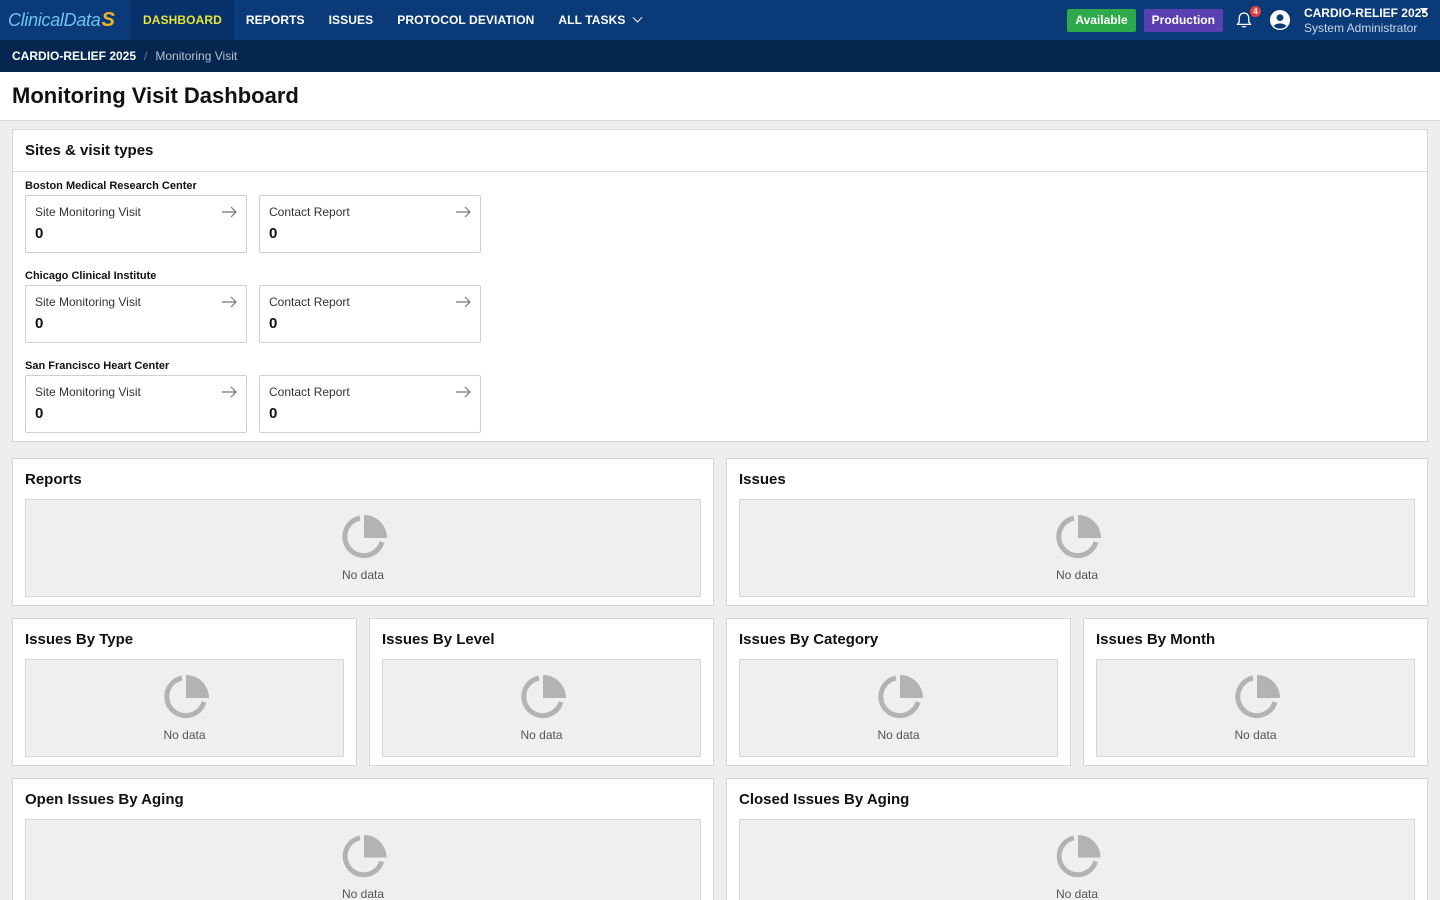 This screenshot has width=1440, height=900. Describe the element at coordinates (196, 56) in the screenshot. I see `breadcrumb-current: Monitoring Visit` at that location.